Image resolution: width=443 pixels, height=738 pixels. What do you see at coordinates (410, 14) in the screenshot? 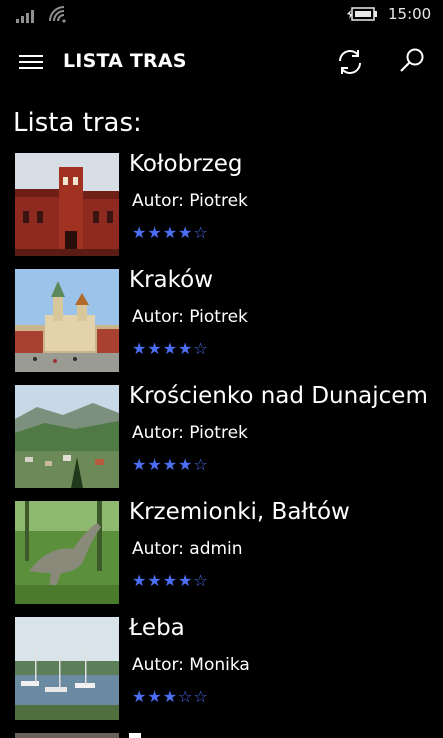
I see `status-time: 15:00` at bounding box center [410, 14].